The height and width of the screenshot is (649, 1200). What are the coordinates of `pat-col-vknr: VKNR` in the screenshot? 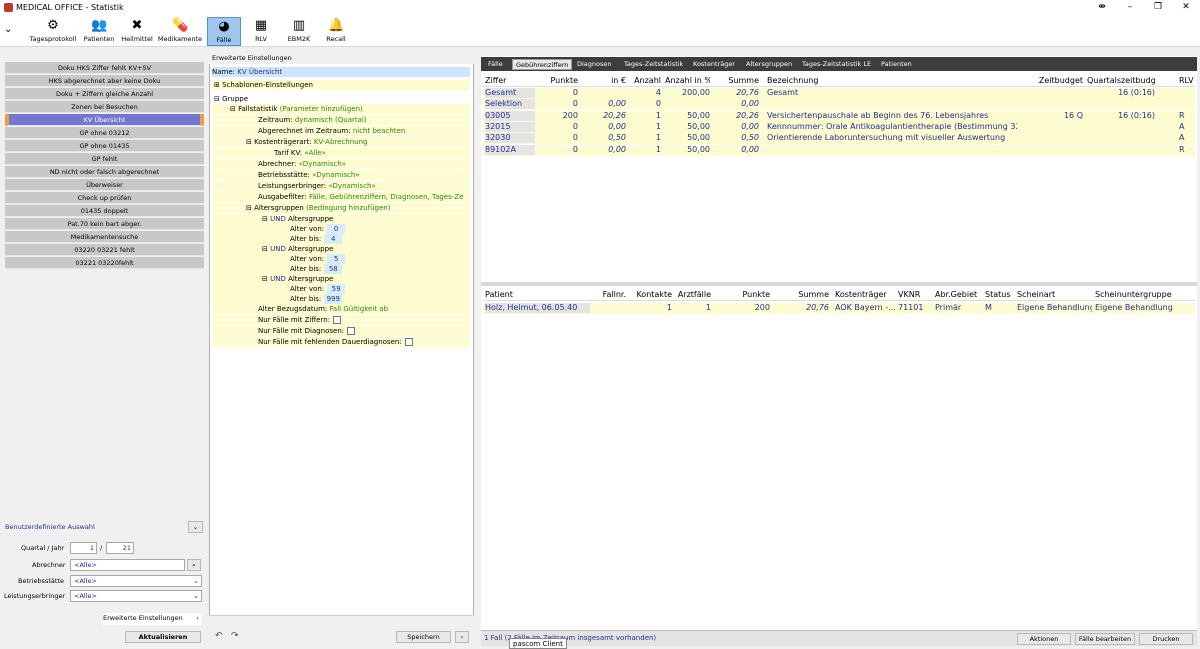 It's located at (913, 295).